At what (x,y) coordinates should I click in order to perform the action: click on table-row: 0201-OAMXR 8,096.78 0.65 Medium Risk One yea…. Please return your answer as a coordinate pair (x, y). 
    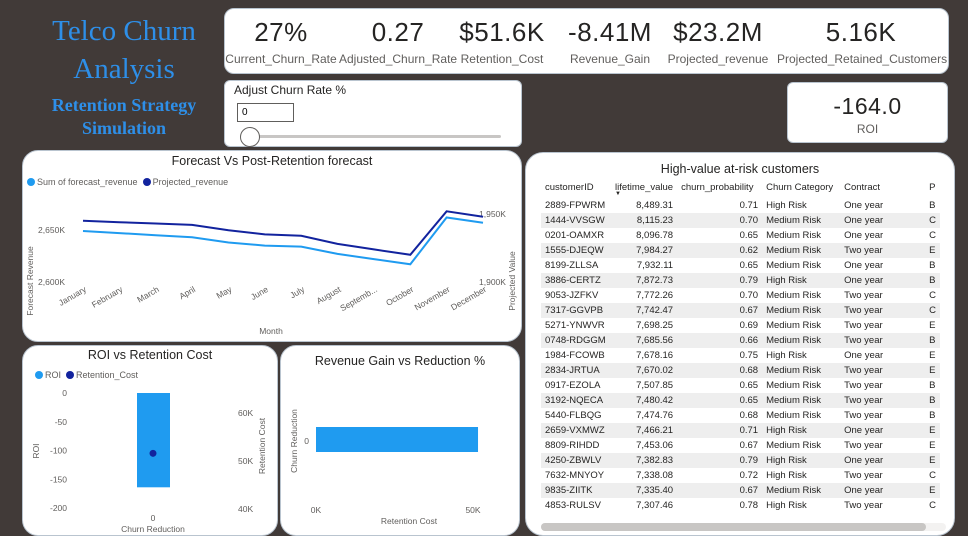
    Looking at the image, I should click on (740, 235).